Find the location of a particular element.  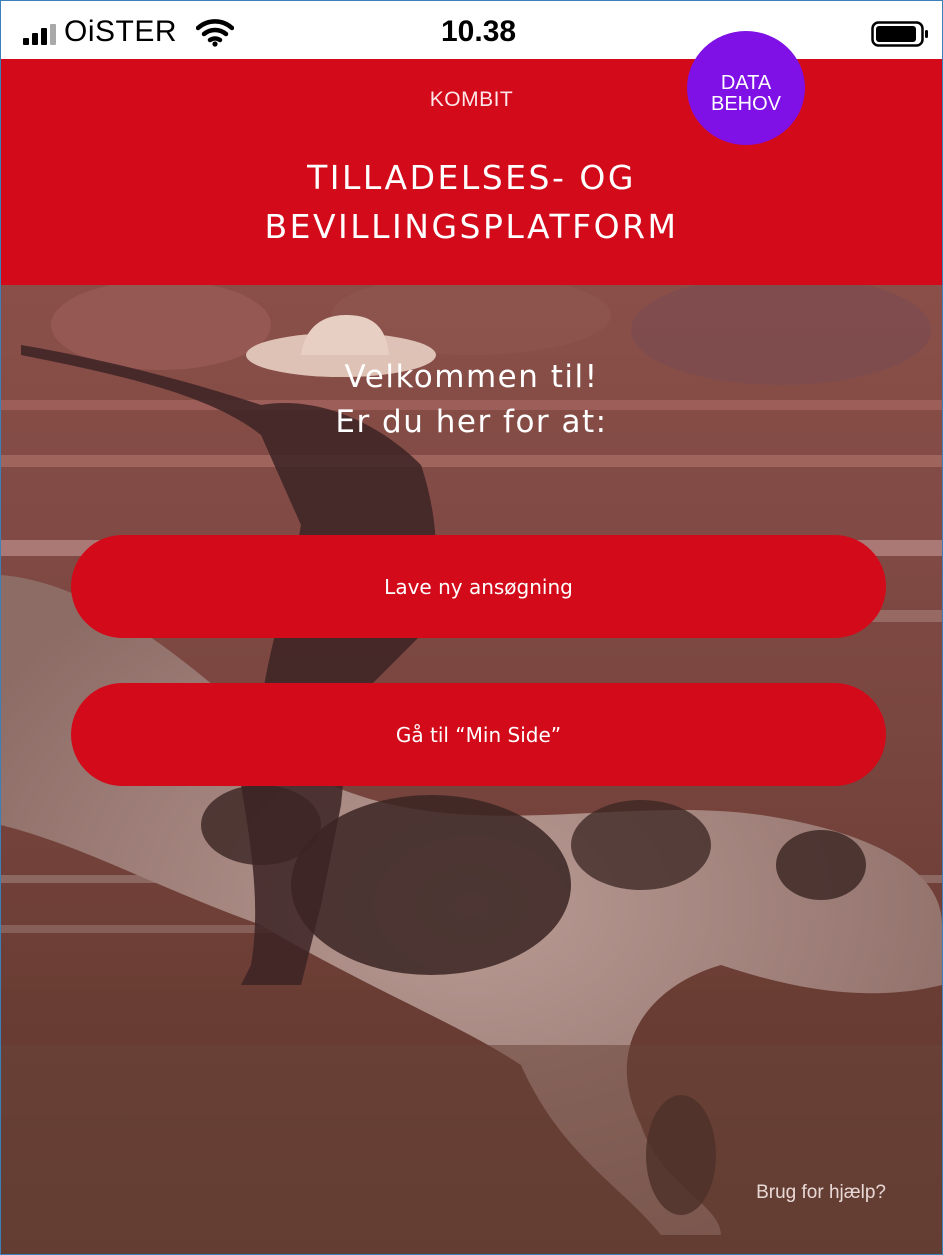

status-bar: OiSTER 10.38 is located at coordinates (471, 30).